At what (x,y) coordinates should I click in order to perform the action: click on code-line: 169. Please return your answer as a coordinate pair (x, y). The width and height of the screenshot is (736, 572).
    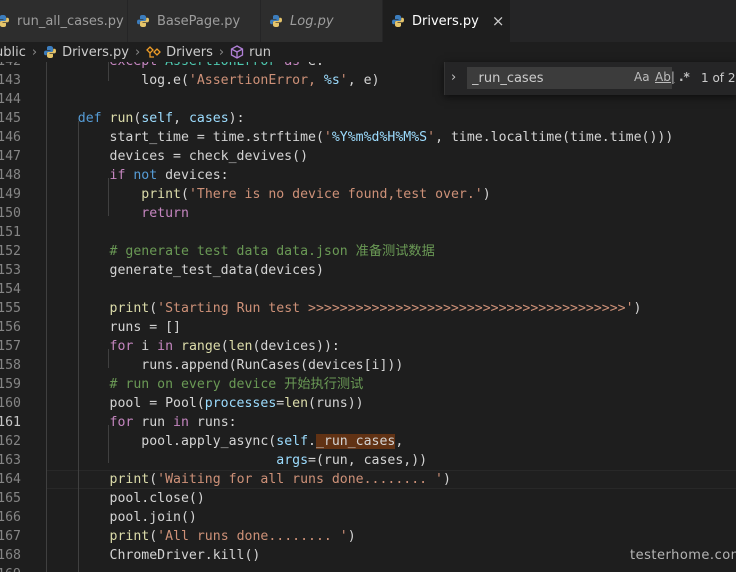
    Looking at the image, I should click on (368, 568).